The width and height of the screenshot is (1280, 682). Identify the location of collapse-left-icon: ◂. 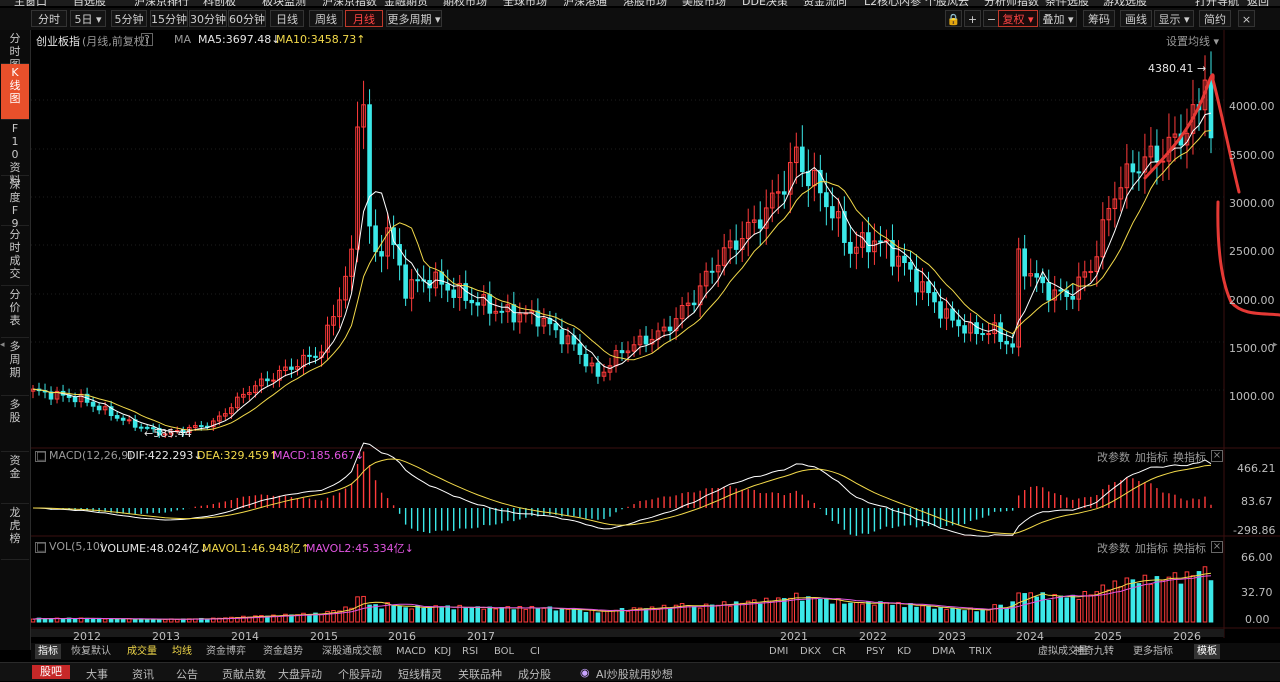
(2, 345).